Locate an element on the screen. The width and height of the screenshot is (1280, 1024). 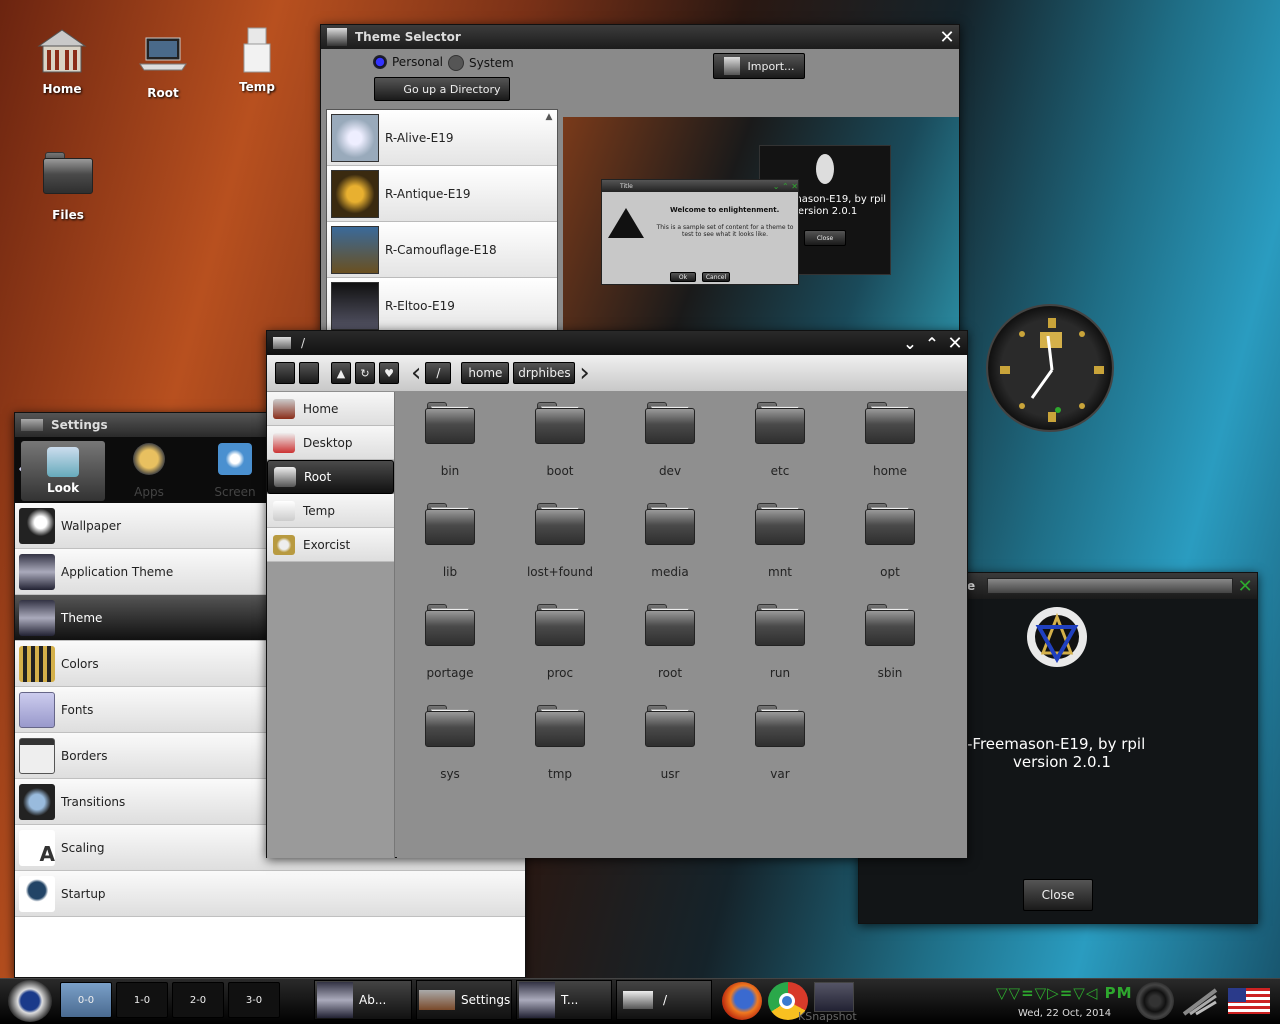
folder-label: root is located at coordinates (670, 673).